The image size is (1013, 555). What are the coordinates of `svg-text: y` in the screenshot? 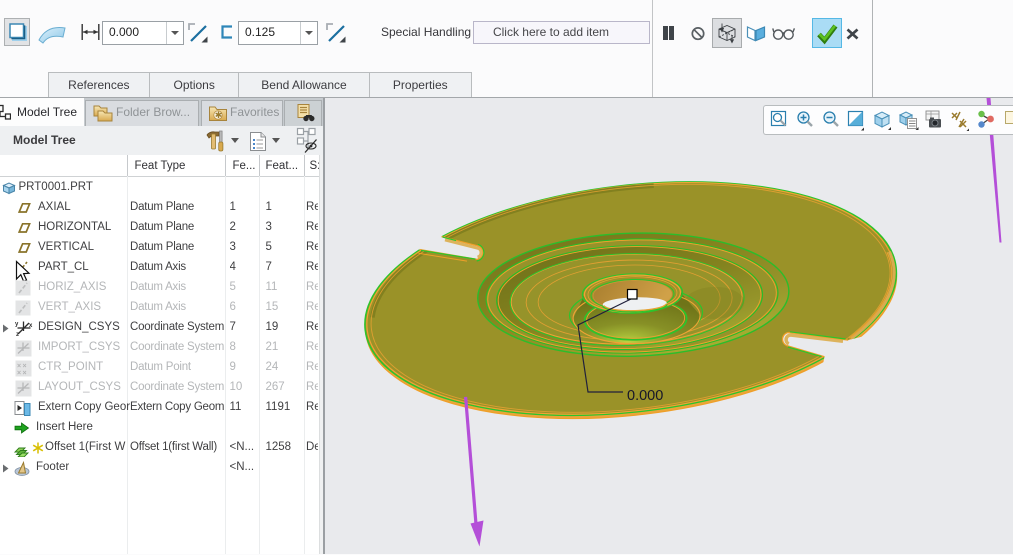 It's located at (17, 325).